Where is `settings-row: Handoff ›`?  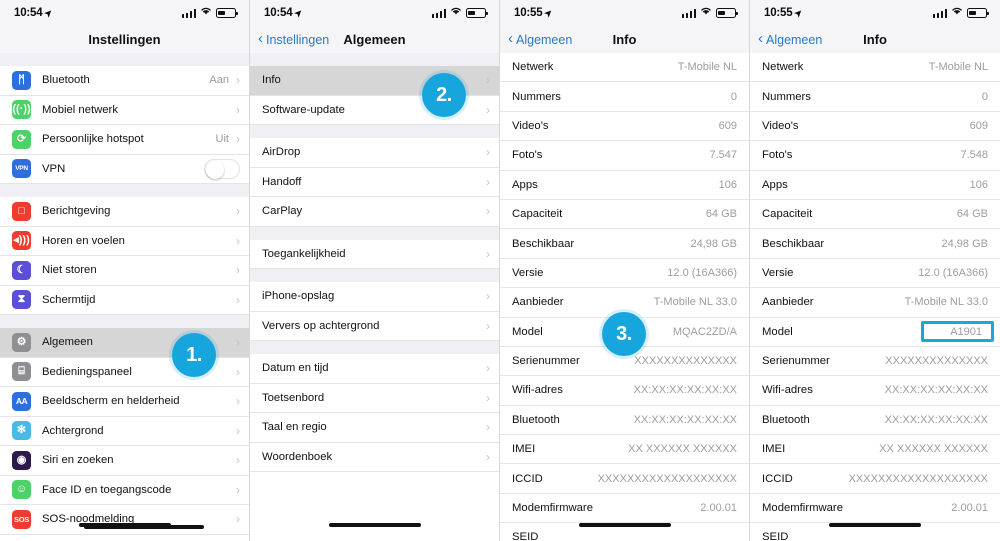
settings-row: Handoff › is located at coordinates (374, 182).